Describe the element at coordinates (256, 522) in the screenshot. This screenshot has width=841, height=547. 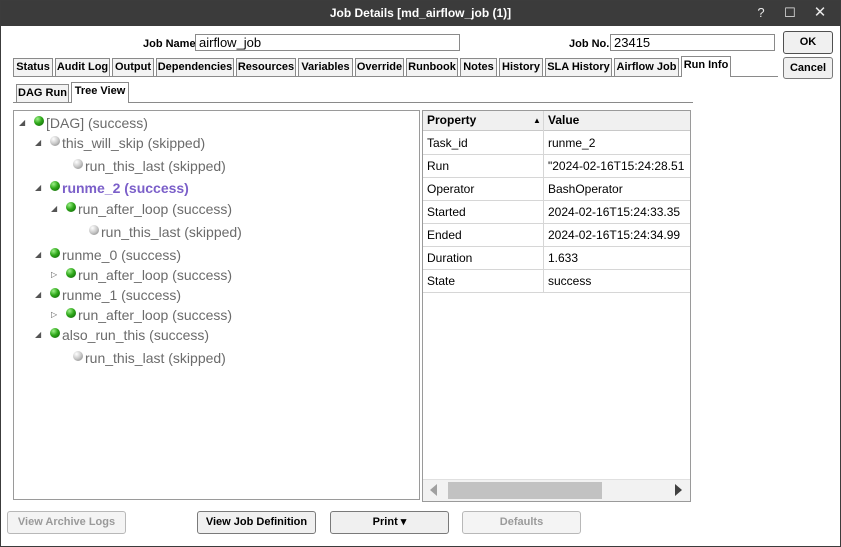
I see `view-job-definition-button: View Job Definition` at that location.